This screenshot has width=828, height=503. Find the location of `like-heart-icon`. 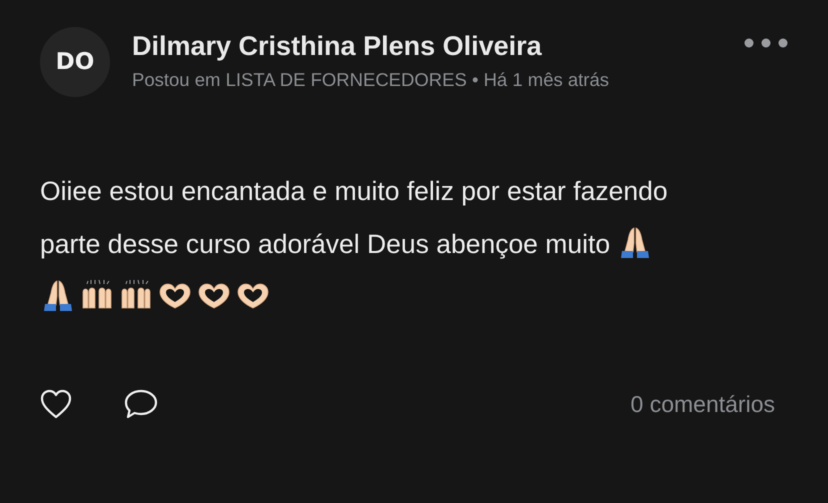

like-heart-icon is located at coordinates (56, 404).